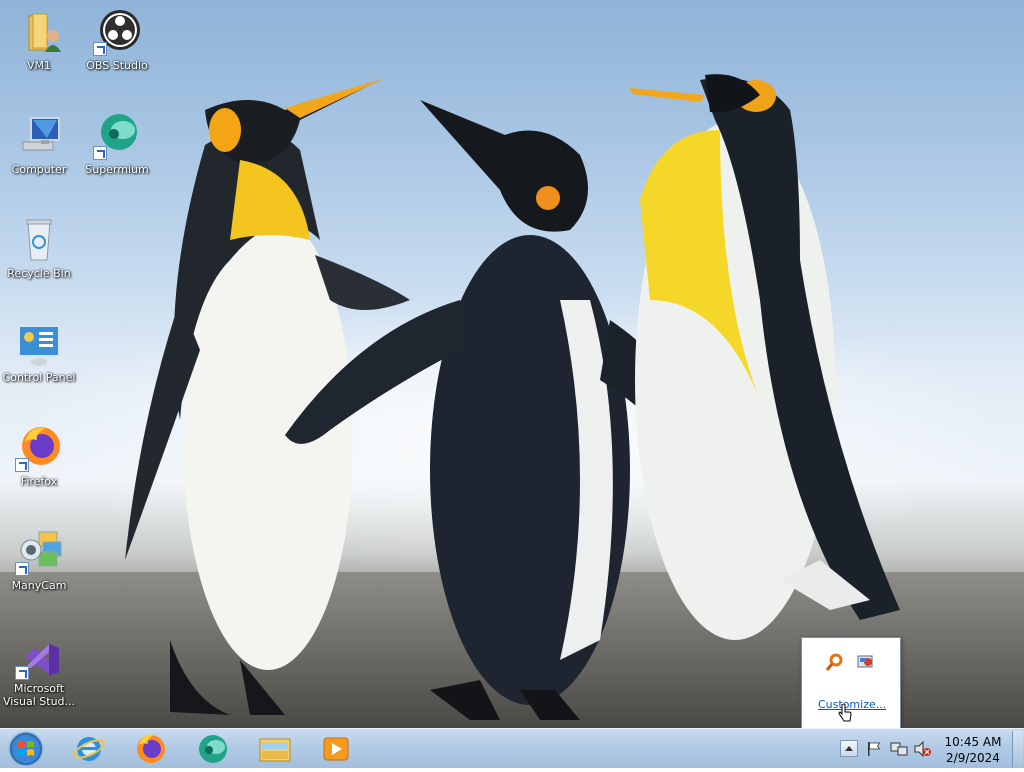  I want to click on desktop-icon-label: OBS Studio, so click(117, 65).